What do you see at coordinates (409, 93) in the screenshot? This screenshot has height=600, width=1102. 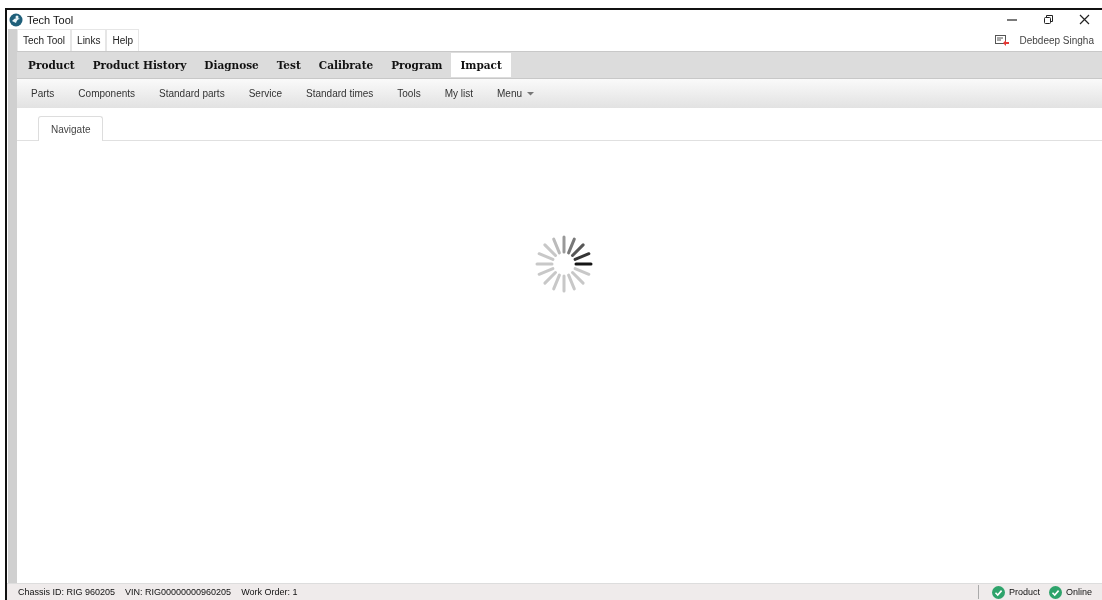 I see `sub-menu-item: Tools` at bounding box center [409, 93].